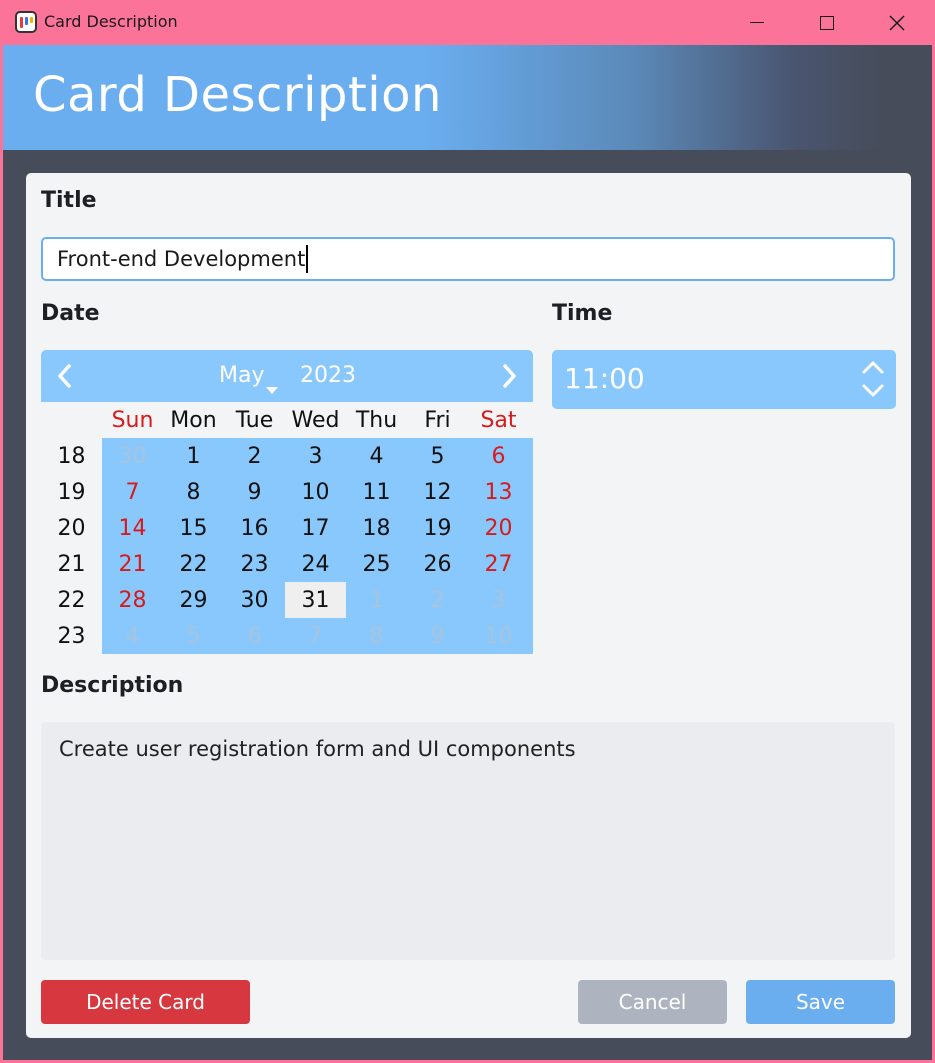  I want to click on calendar-dow-sat: Sat, so click(498, 420).